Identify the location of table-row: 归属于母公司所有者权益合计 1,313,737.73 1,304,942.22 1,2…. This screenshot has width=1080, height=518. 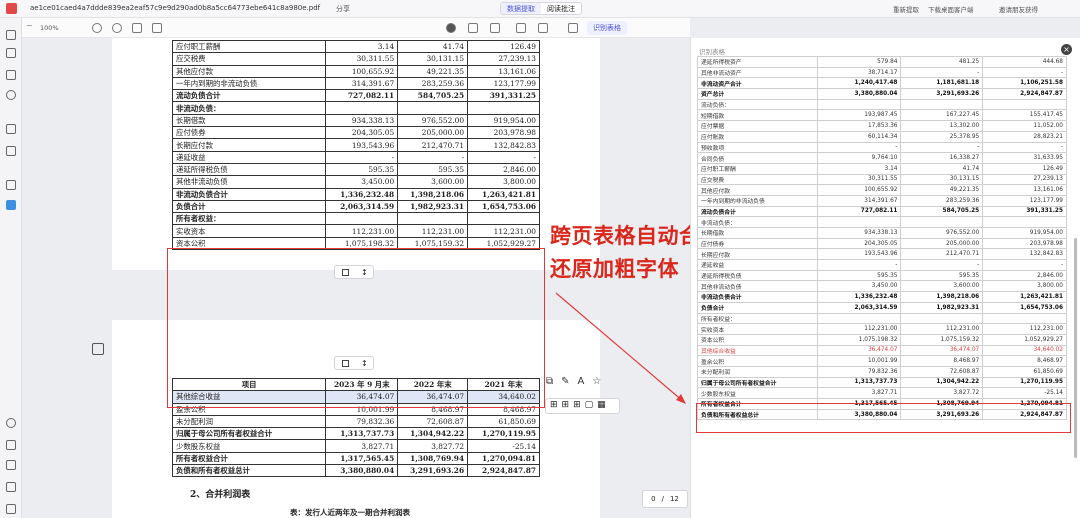
(355, 434).